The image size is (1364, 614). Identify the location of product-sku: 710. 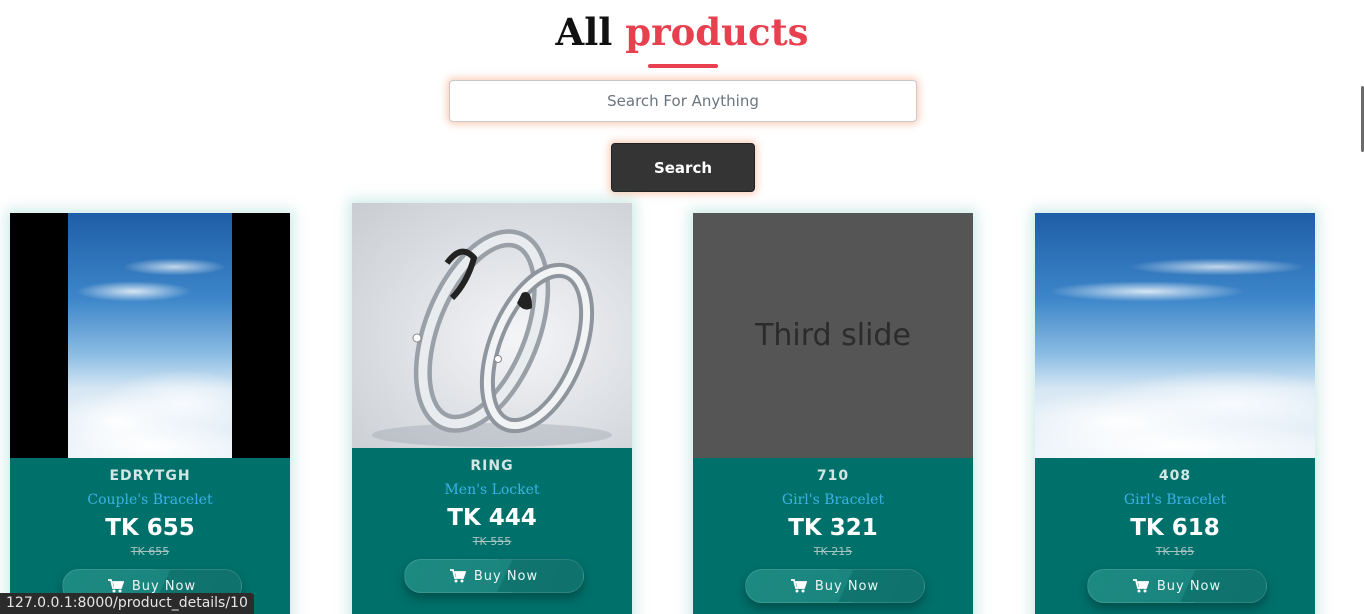
(833, 476).